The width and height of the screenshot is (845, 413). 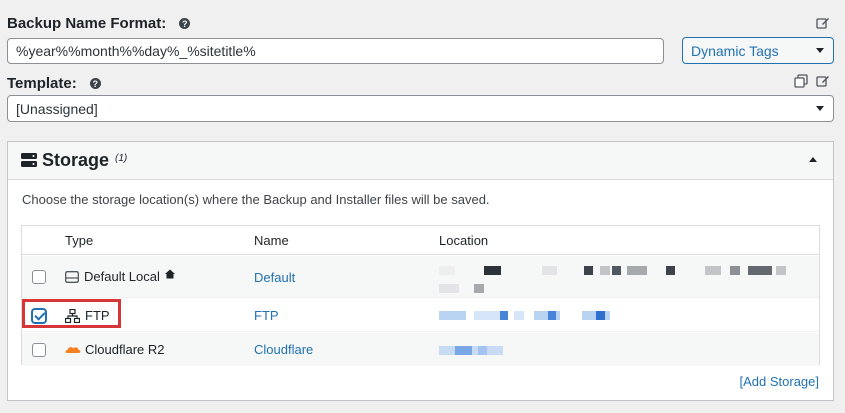 What do you see at coordinates (271, 240) in the screenshot?
I see `column-header-name: Name` at bounding box center [271, 240].